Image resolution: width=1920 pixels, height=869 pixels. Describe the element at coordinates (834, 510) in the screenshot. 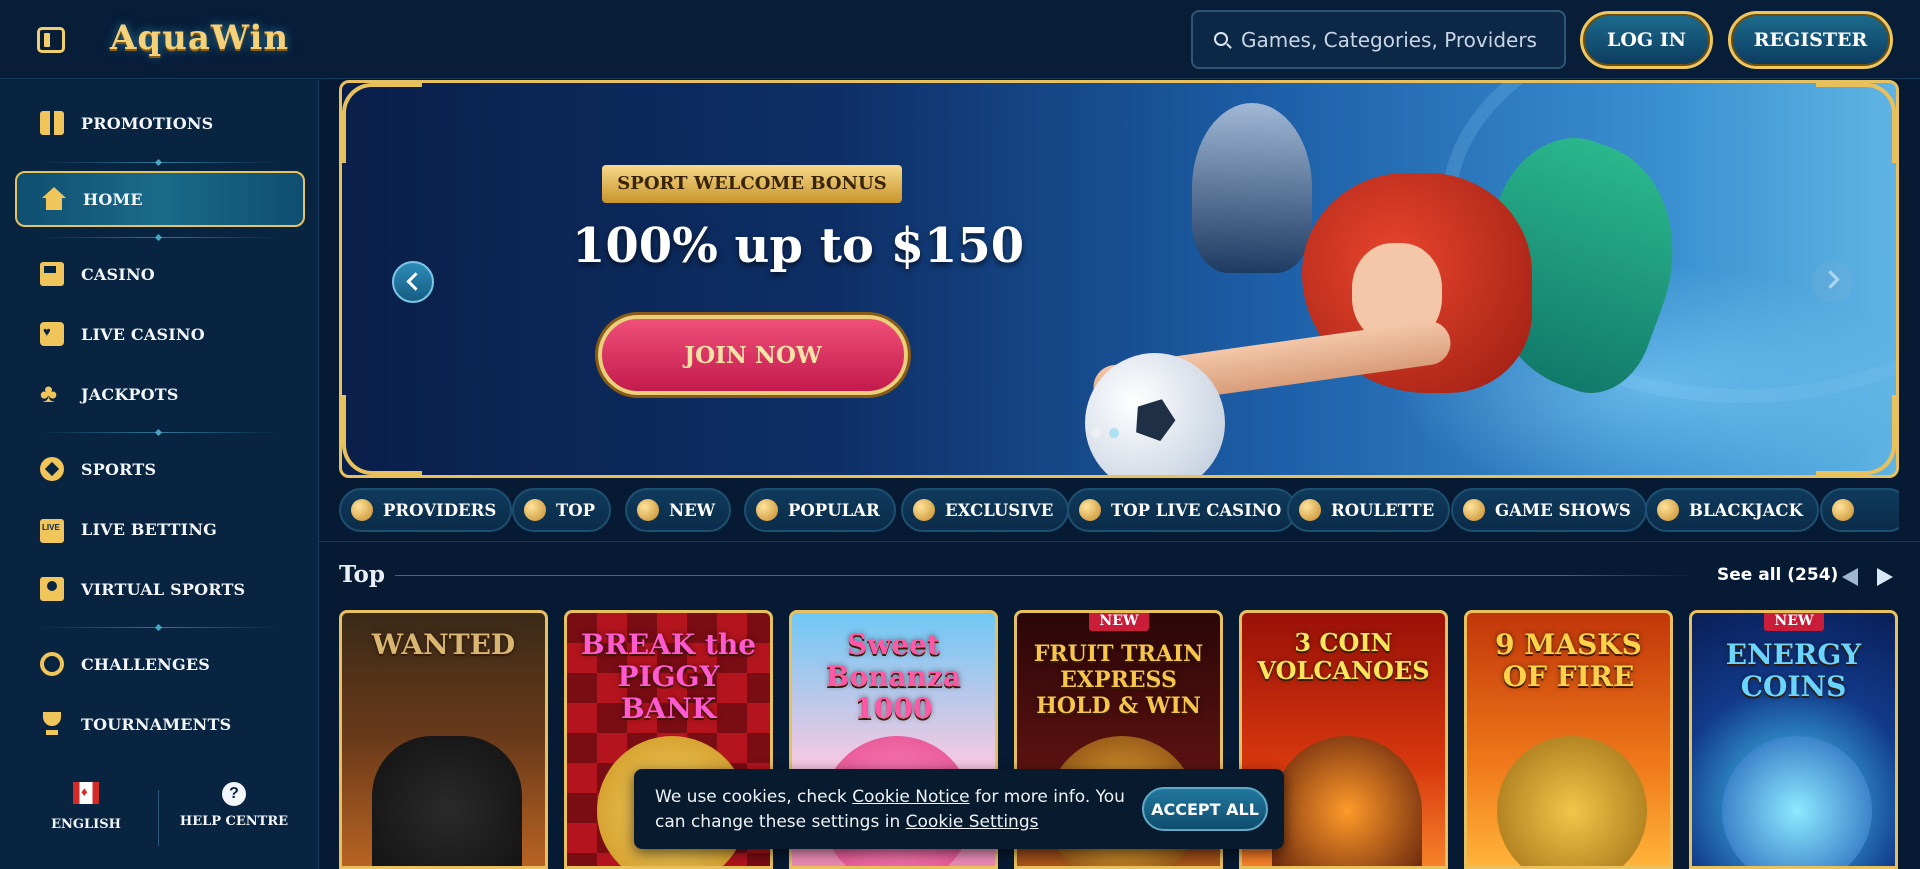

I see `category-label: POPULAR` at that location.